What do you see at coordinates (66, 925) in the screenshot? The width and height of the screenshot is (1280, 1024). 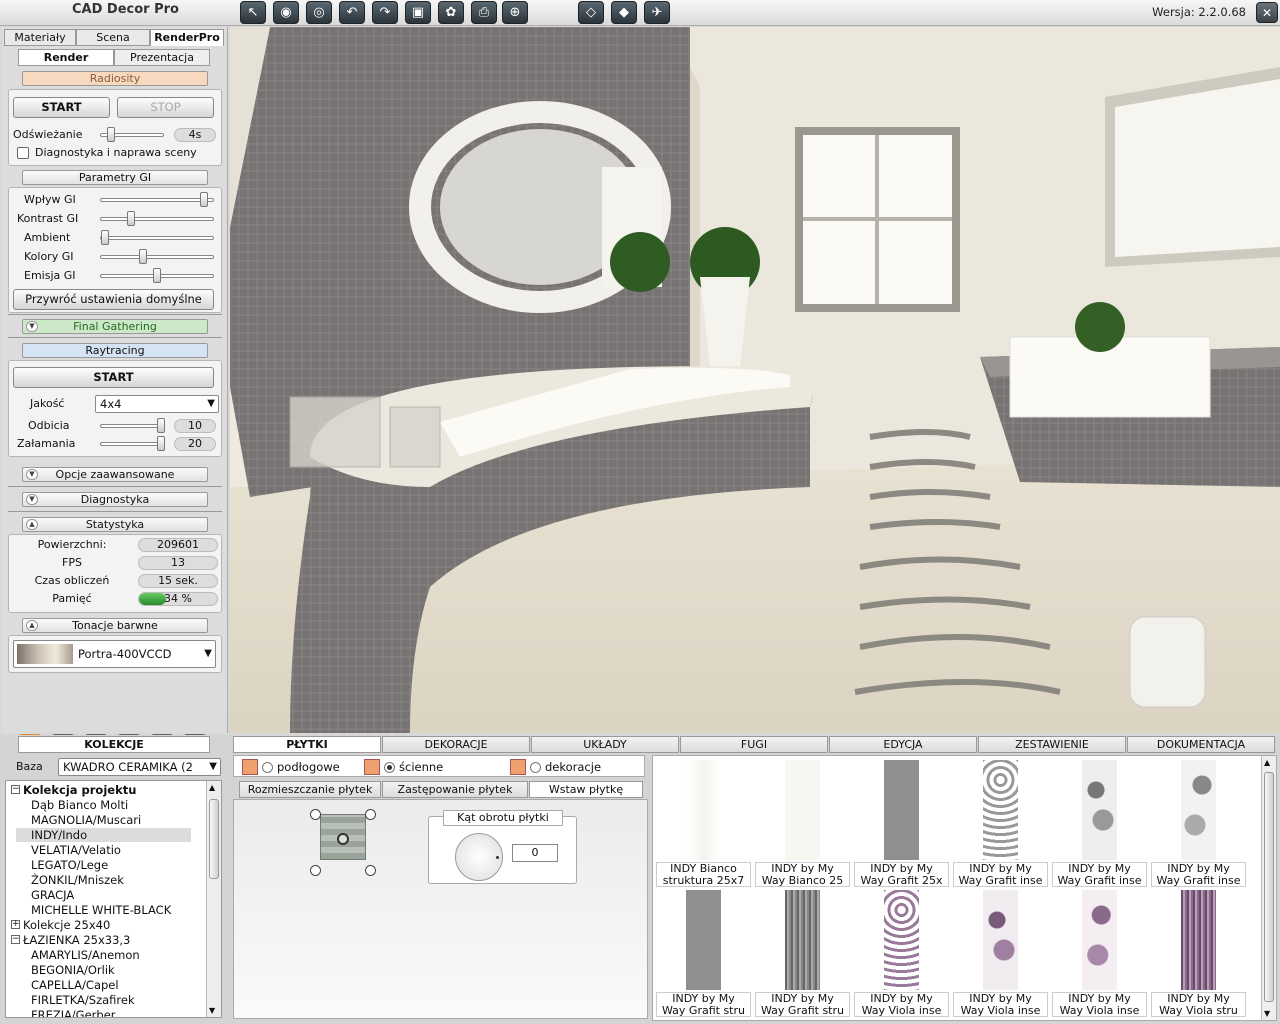 I see `tree-item: Kolekcje 25x40` at bounding box center [66, 925].